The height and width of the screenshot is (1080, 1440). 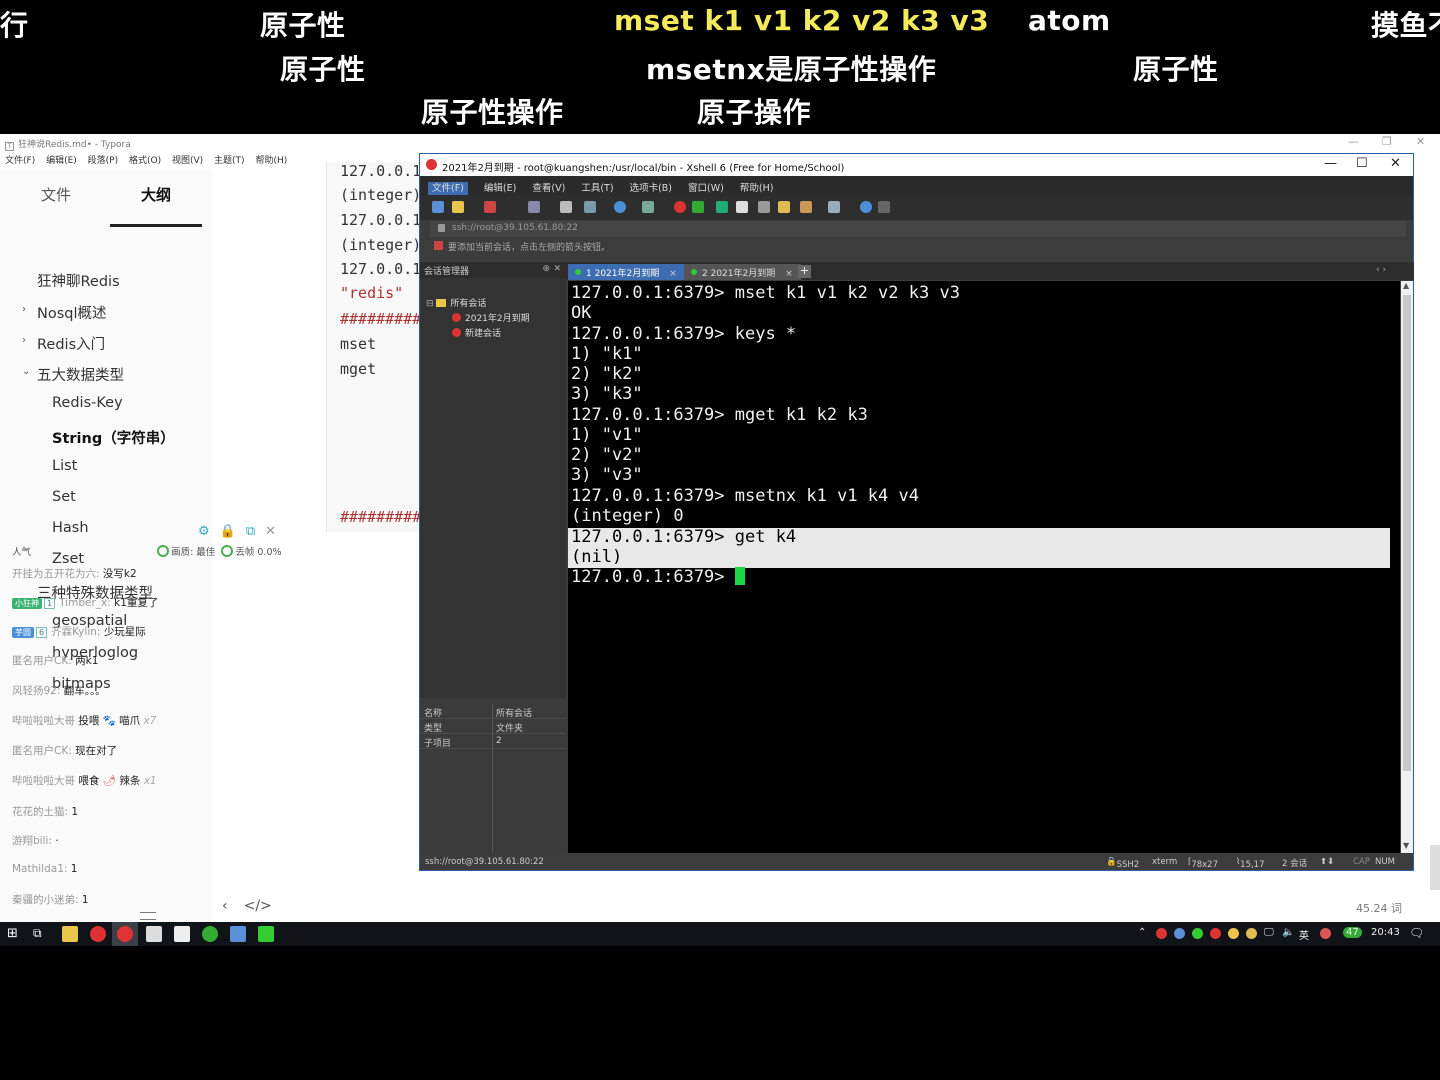 What do you see at coordinates (438, 207) in the screenshot?
I see `new-session-icon` at bounding box center [438, 207].